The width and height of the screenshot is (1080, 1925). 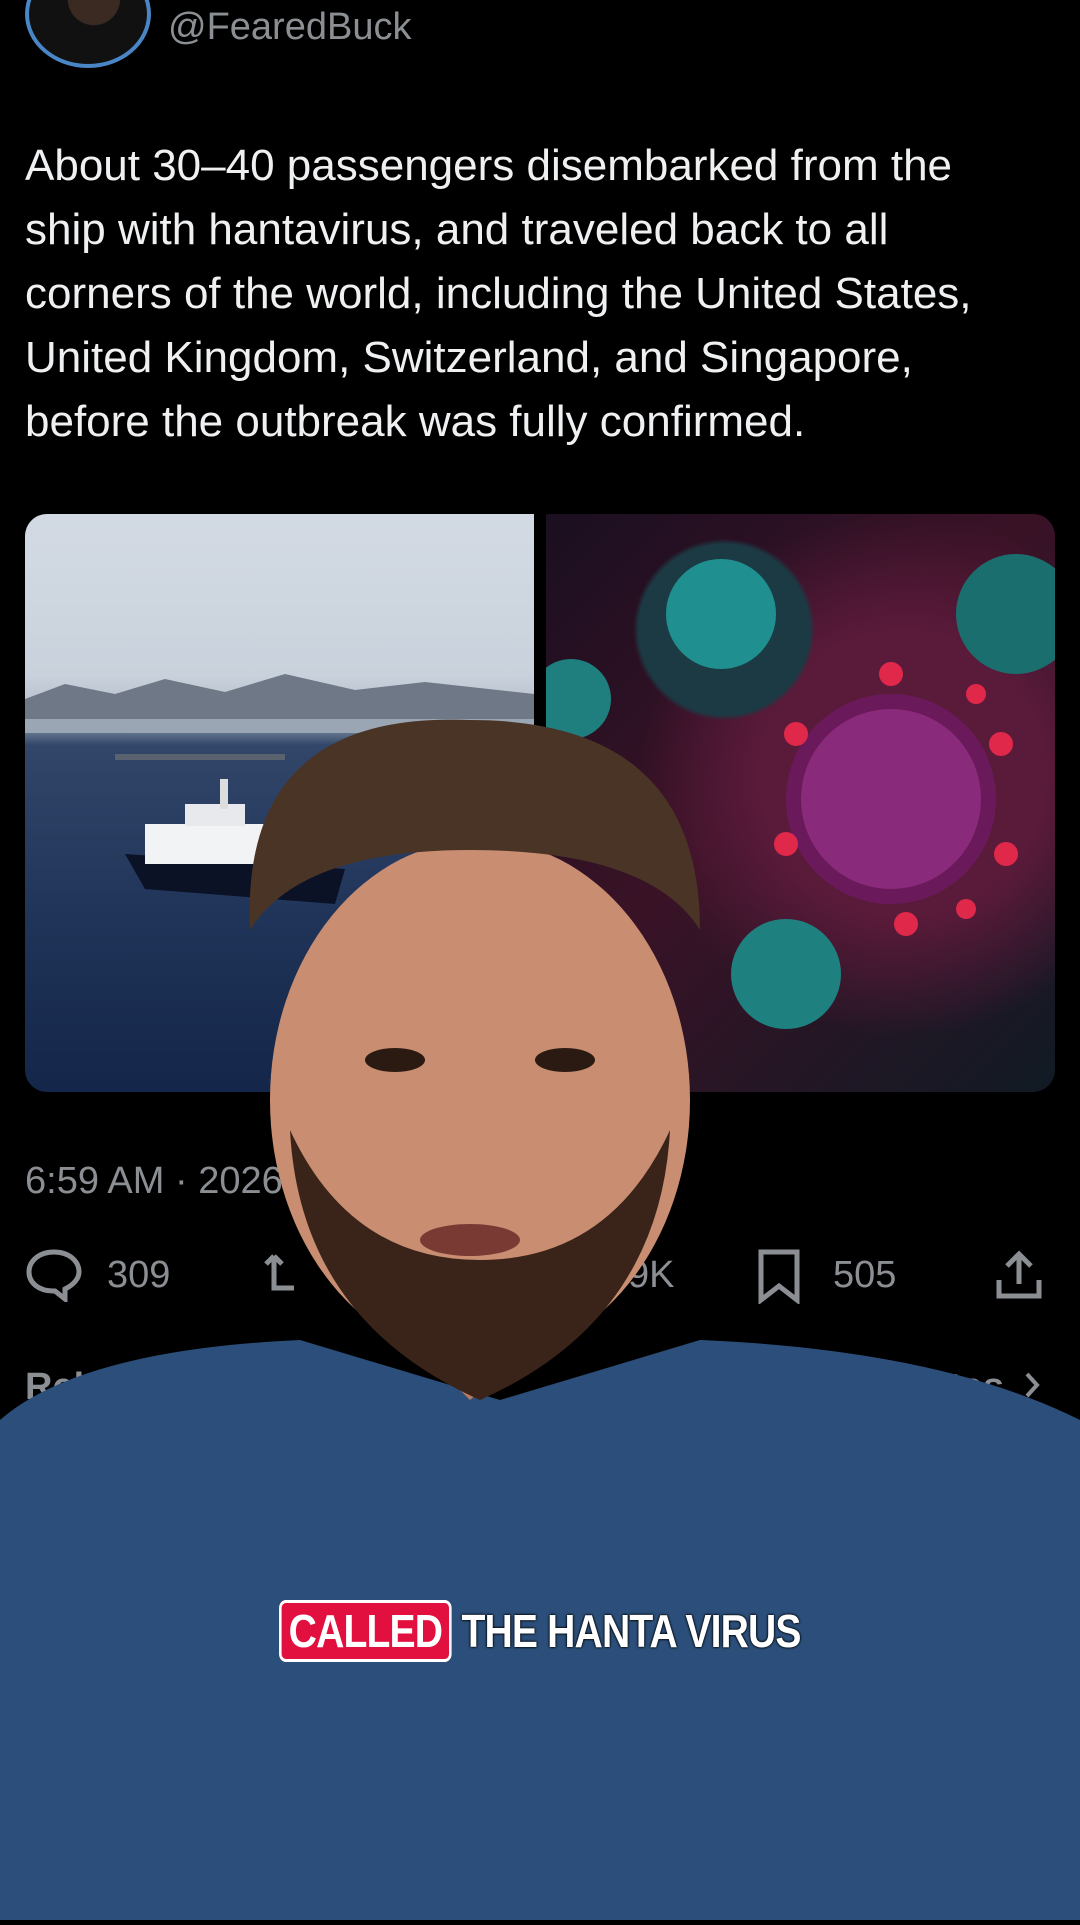 I want to click on video-caption: CALLED THE HANTA VIRUS, so click(x=540, y=1631).